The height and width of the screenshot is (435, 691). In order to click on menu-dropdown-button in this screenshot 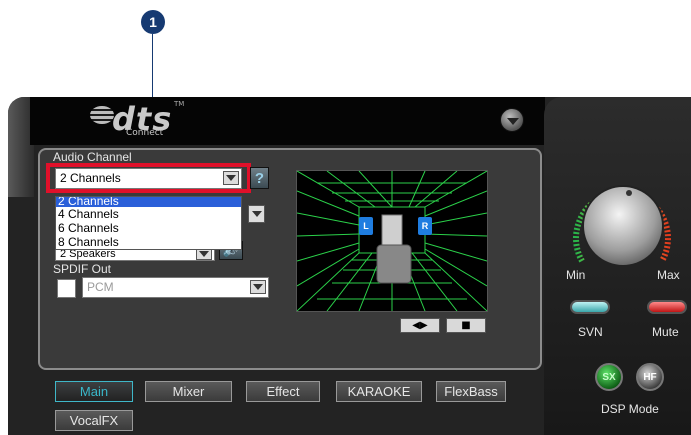, I will do `click(512, 120)`.